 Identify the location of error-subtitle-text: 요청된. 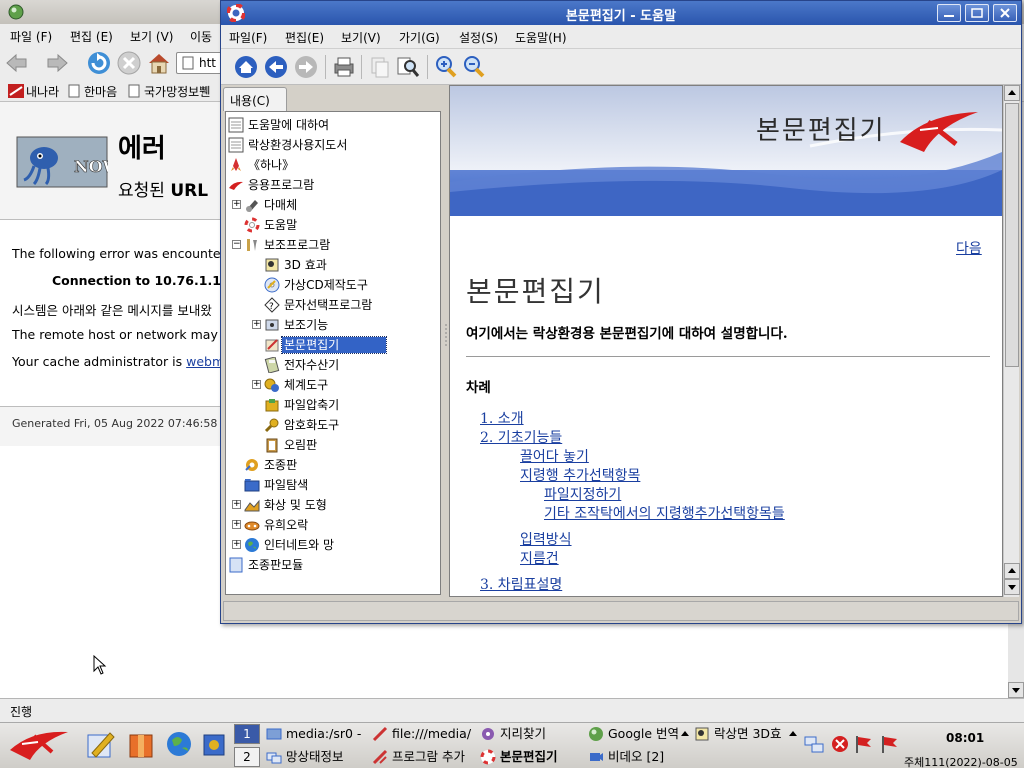
(141, 191).